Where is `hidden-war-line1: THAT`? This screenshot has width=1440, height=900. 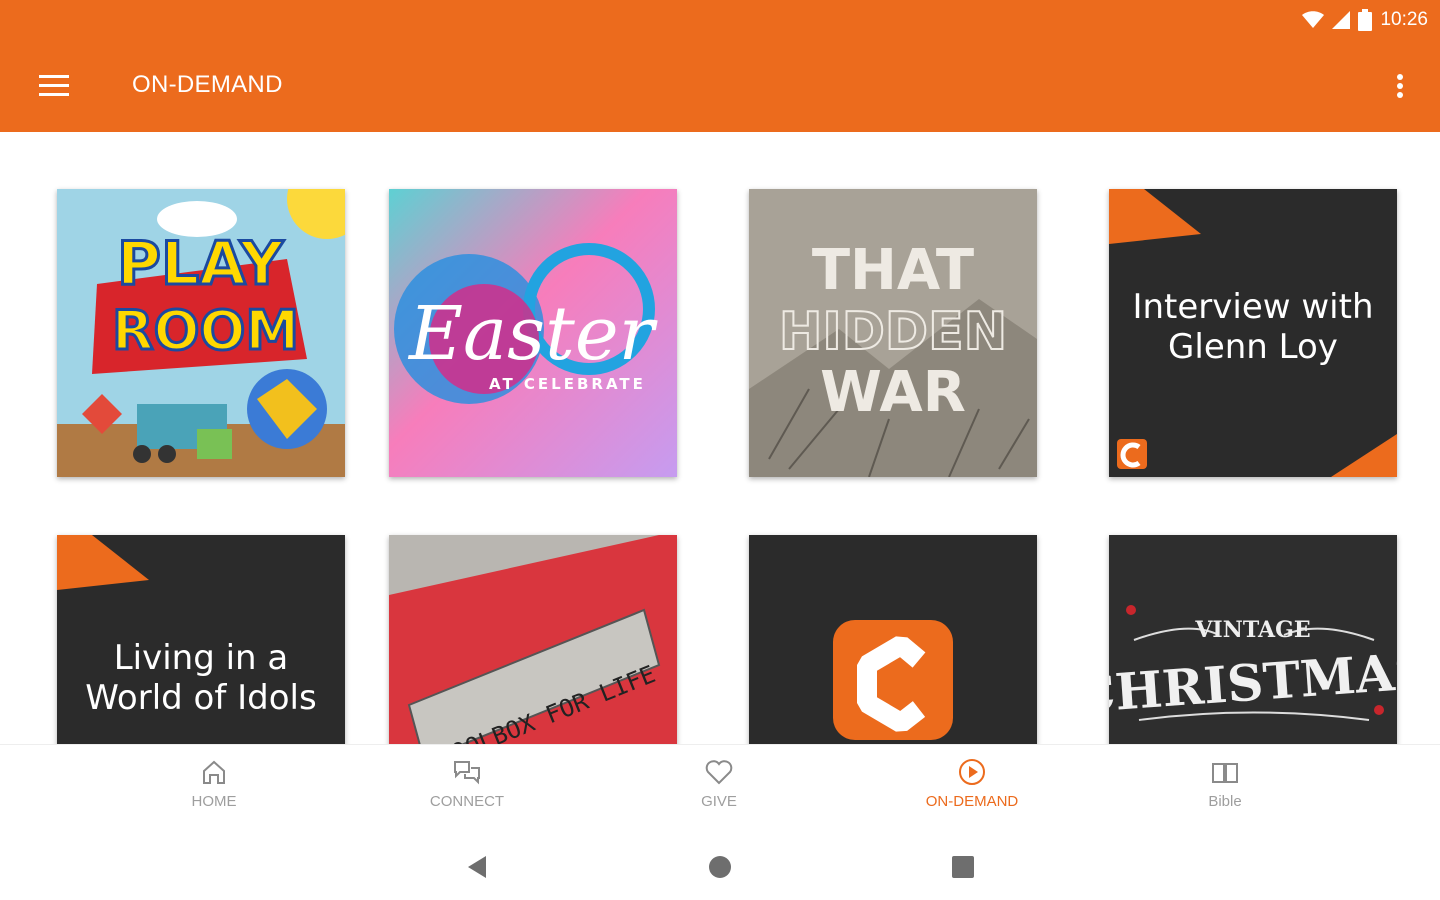
hidden-war-line1: THAT is located at coordinates (893, 270).